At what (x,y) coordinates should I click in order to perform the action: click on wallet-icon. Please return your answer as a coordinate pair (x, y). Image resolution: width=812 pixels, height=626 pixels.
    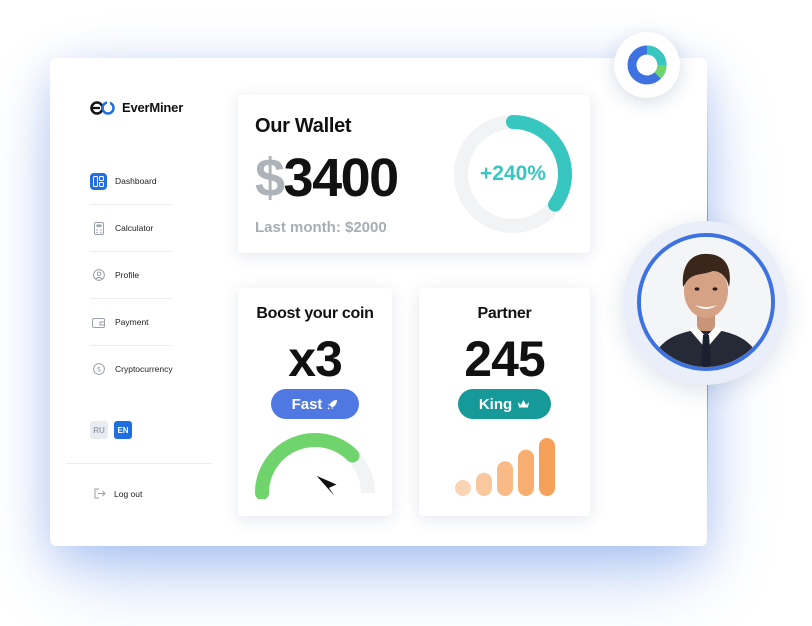
    Looking at the image, I should click on (98, 322).